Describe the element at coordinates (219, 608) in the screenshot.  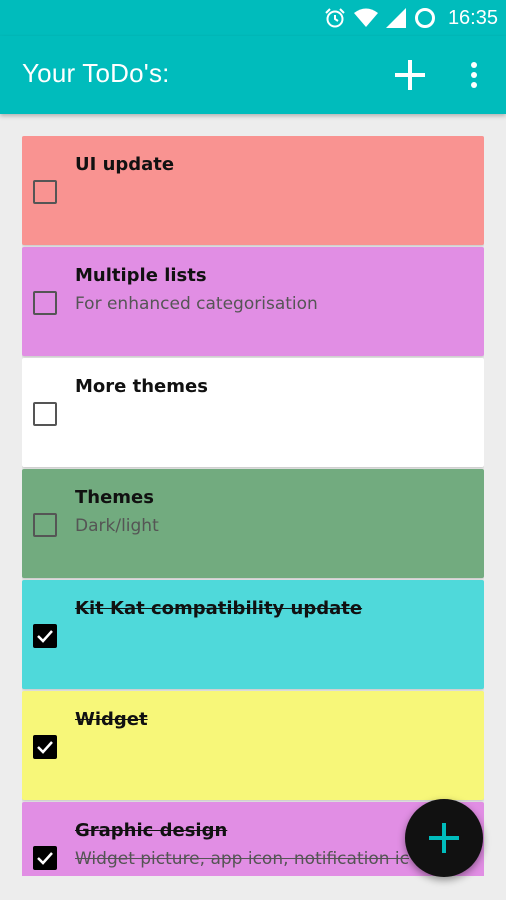
I see `todo-title: Kit Kat compatibility update` at that location.